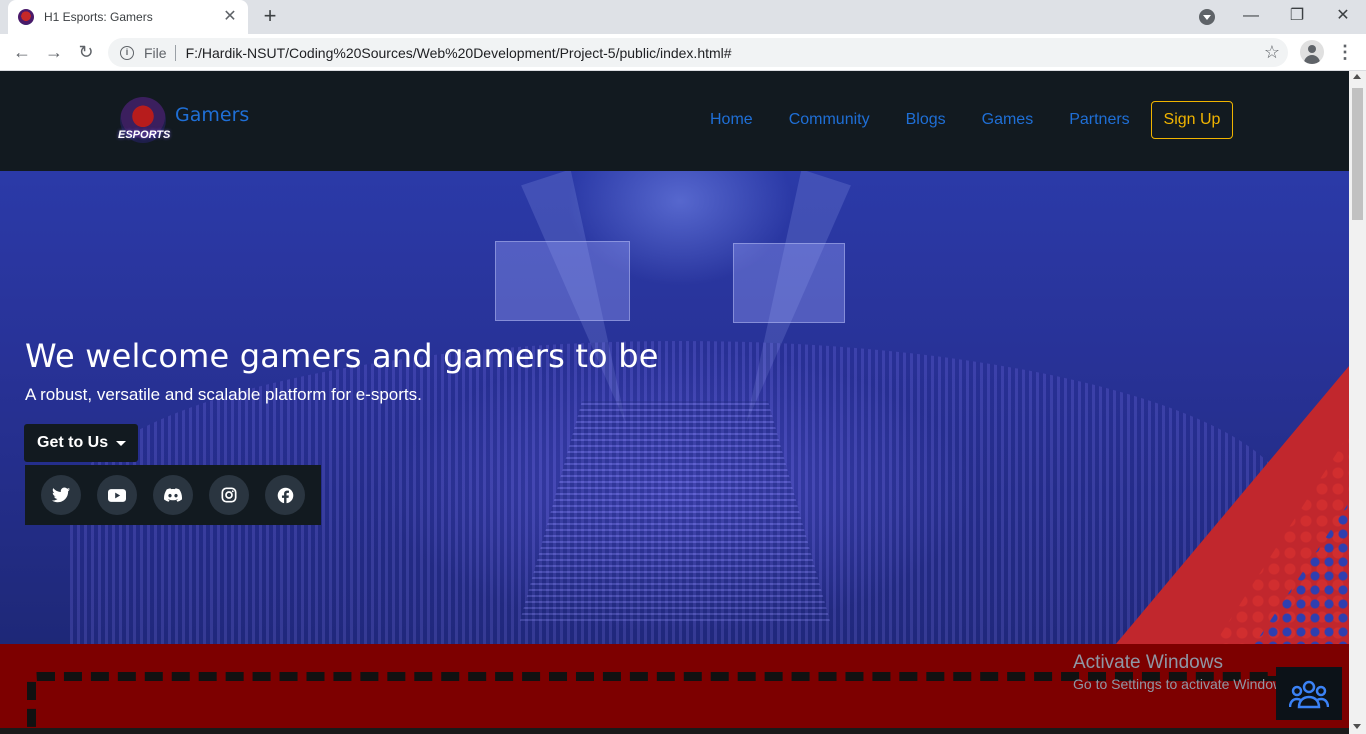 Image resolution: width=1366 pixels, height=734 pixels. Describe the element at coordinates (674, 731) in the screenshot. I see `bottom-strip` at that location.